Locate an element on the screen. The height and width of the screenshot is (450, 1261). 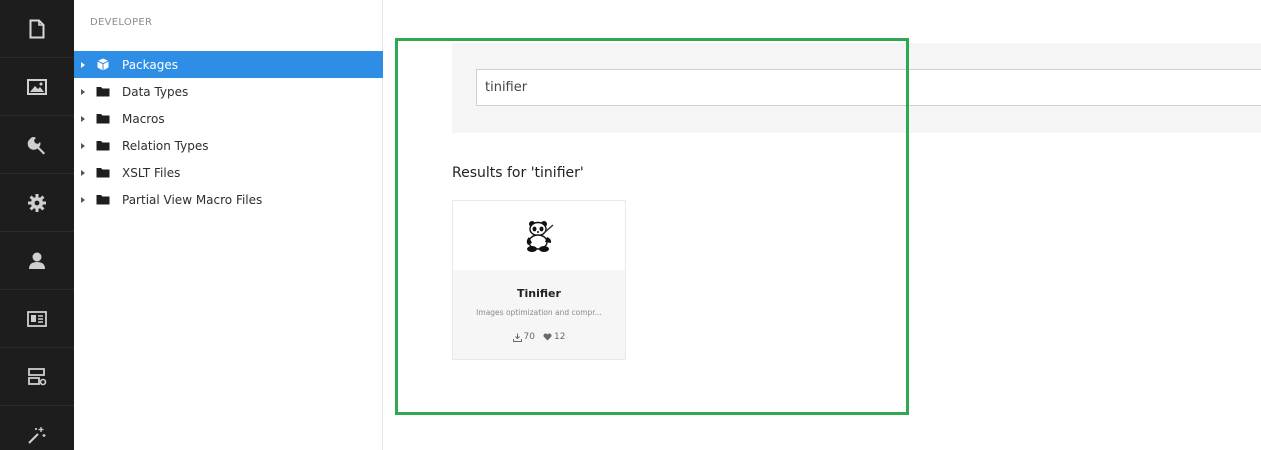
magic-wand-icon is located at coordinates (37, 435).